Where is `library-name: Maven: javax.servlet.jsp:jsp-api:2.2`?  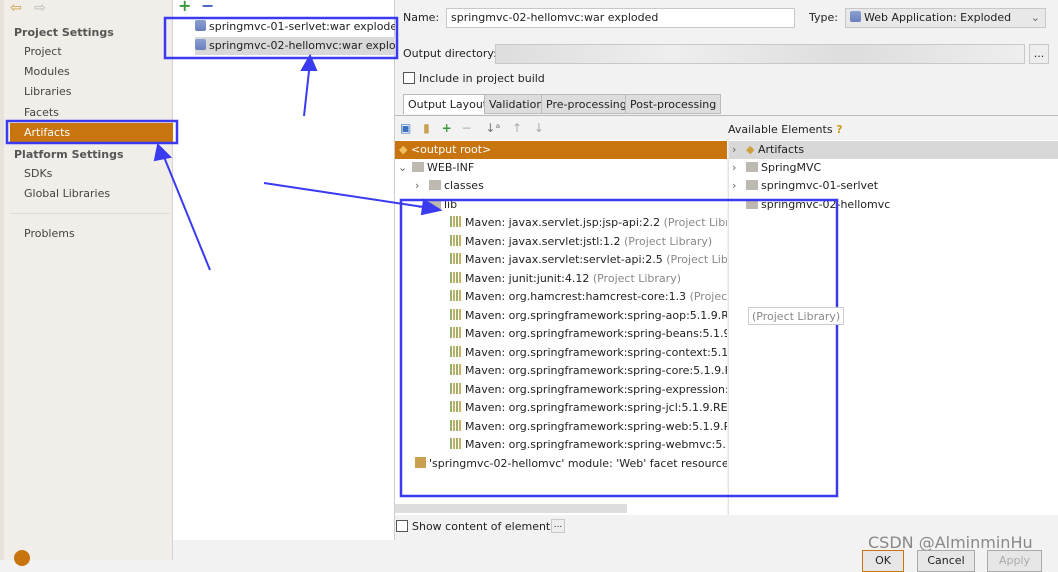
library-name: Maven: javax.servlet.jsp:jsp-api:2.2 is located at coordinates (563, 222).